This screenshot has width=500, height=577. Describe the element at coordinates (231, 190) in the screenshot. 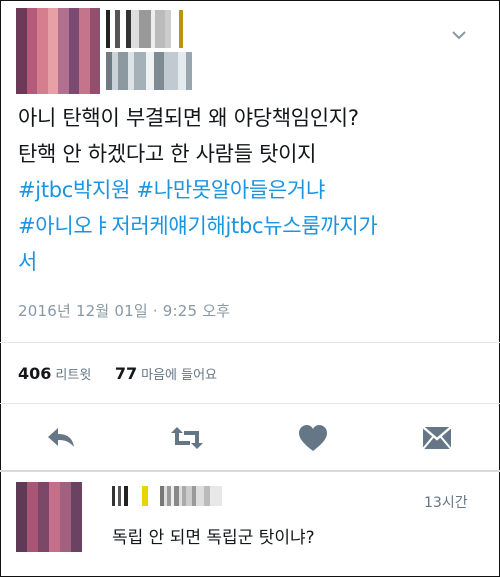

I see `hashtag-link: #나만못알아들은거냐` at that location.